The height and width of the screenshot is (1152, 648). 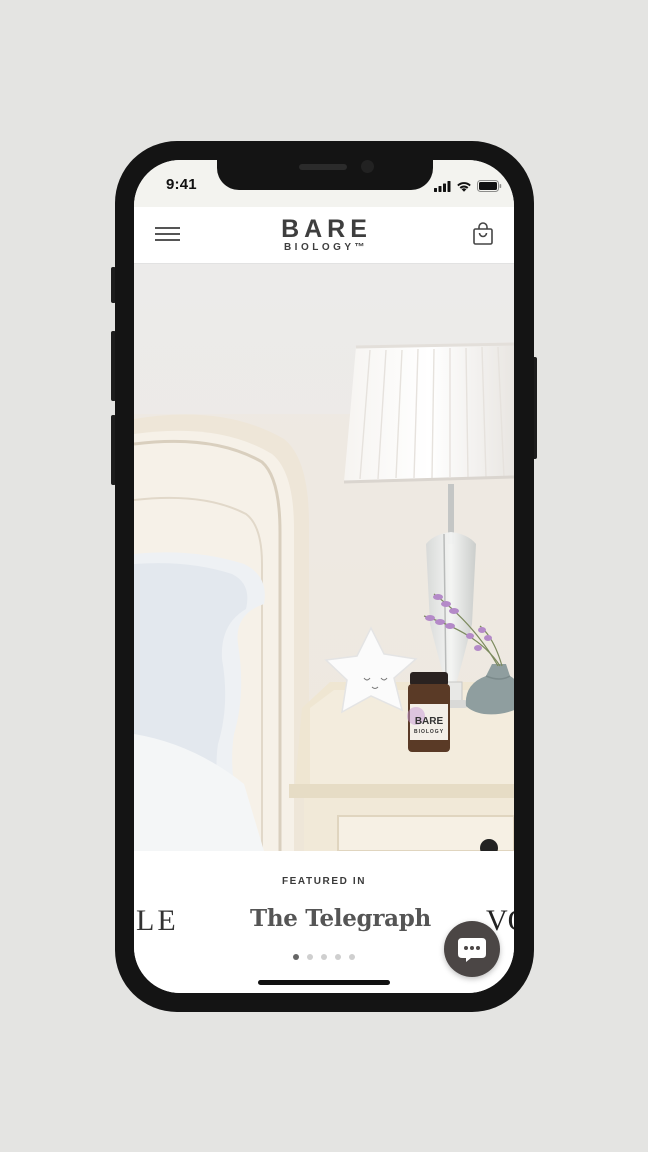 I want to click on press-logo-telegraph: The Telegraph, so click(x=340, y=918).